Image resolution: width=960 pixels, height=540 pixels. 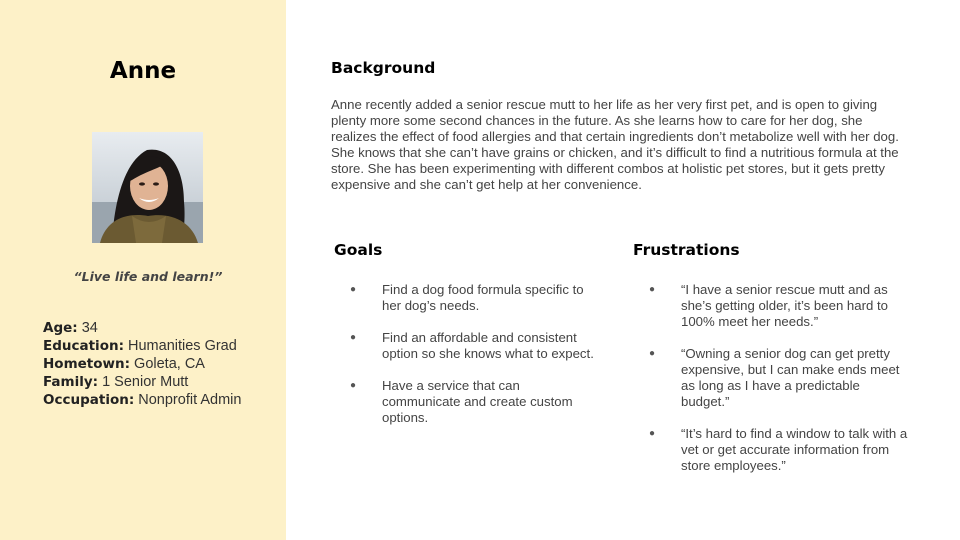 What do you see at coordinates (148, 276) in the screenshot?
I see `persona-quote: “Live life and learn!”` at bounding box center [148, 276].